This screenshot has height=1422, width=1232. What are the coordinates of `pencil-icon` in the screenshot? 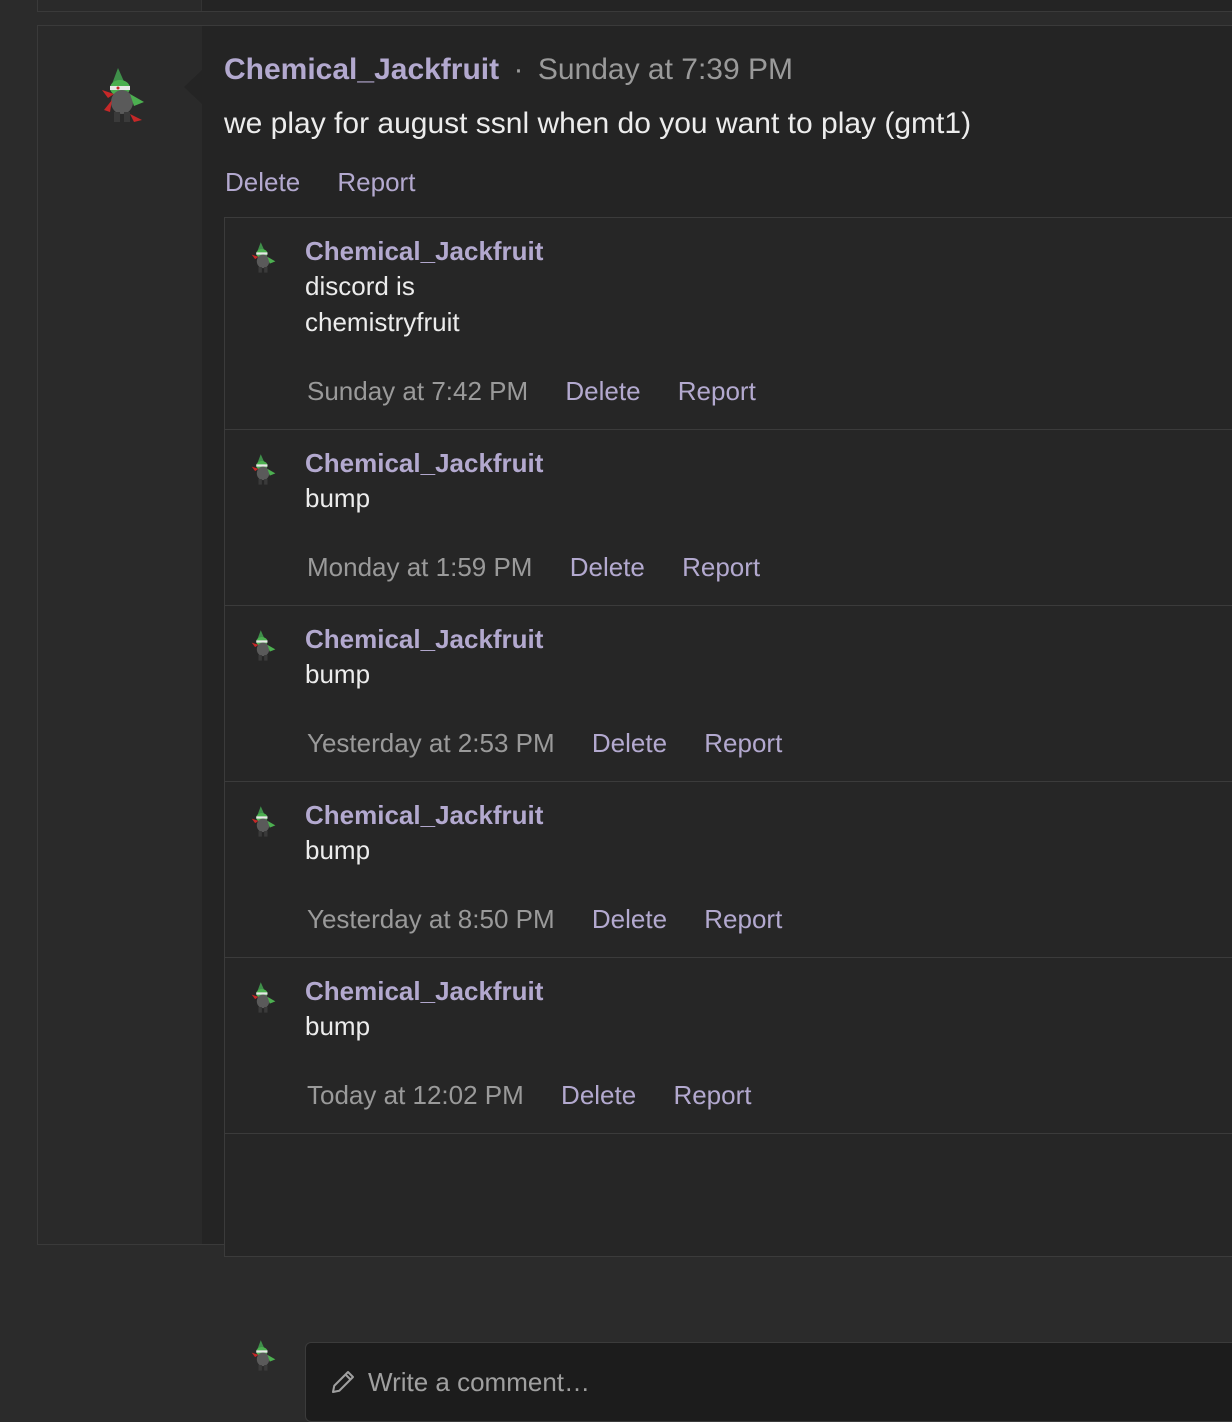 It's located at (343, 1382).